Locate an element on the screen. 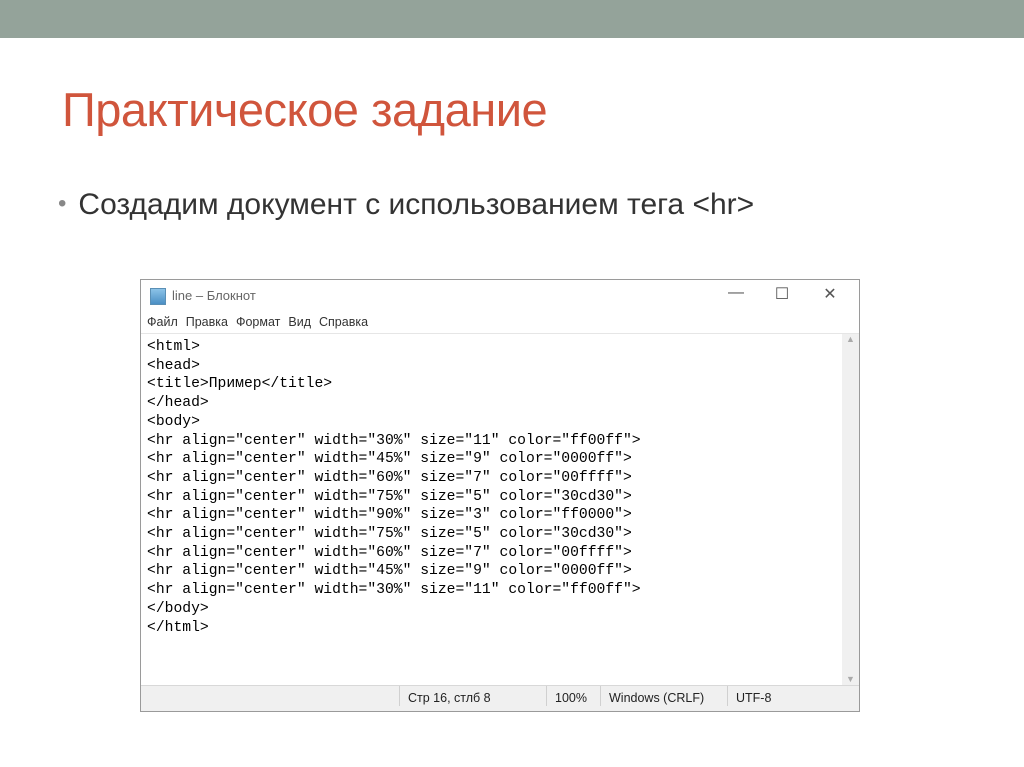 This screenshot has height=767, width=1024. scroll-down-icon: ▼ is located at coordinates (850, 679).